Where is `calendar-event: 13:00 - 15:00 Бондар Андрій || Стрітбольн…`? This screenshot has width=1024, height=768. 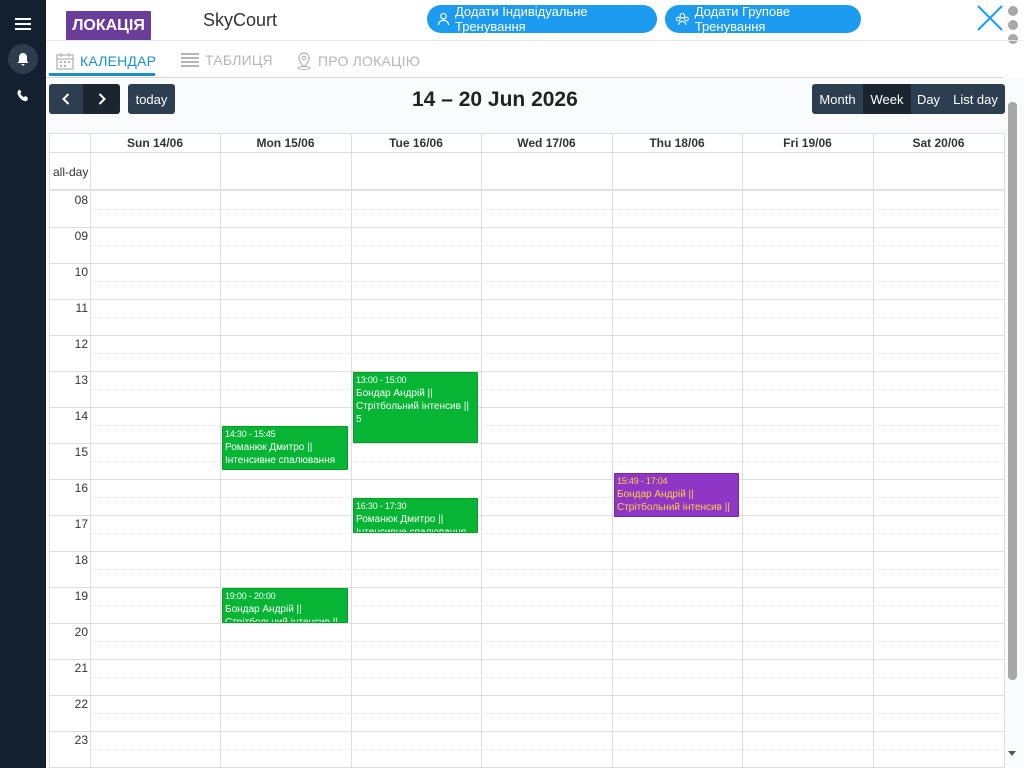 calendar-event: 13:00 - 15:00 Бондар Андрій || Стрітбольн… is located at coordinates (415, 407).